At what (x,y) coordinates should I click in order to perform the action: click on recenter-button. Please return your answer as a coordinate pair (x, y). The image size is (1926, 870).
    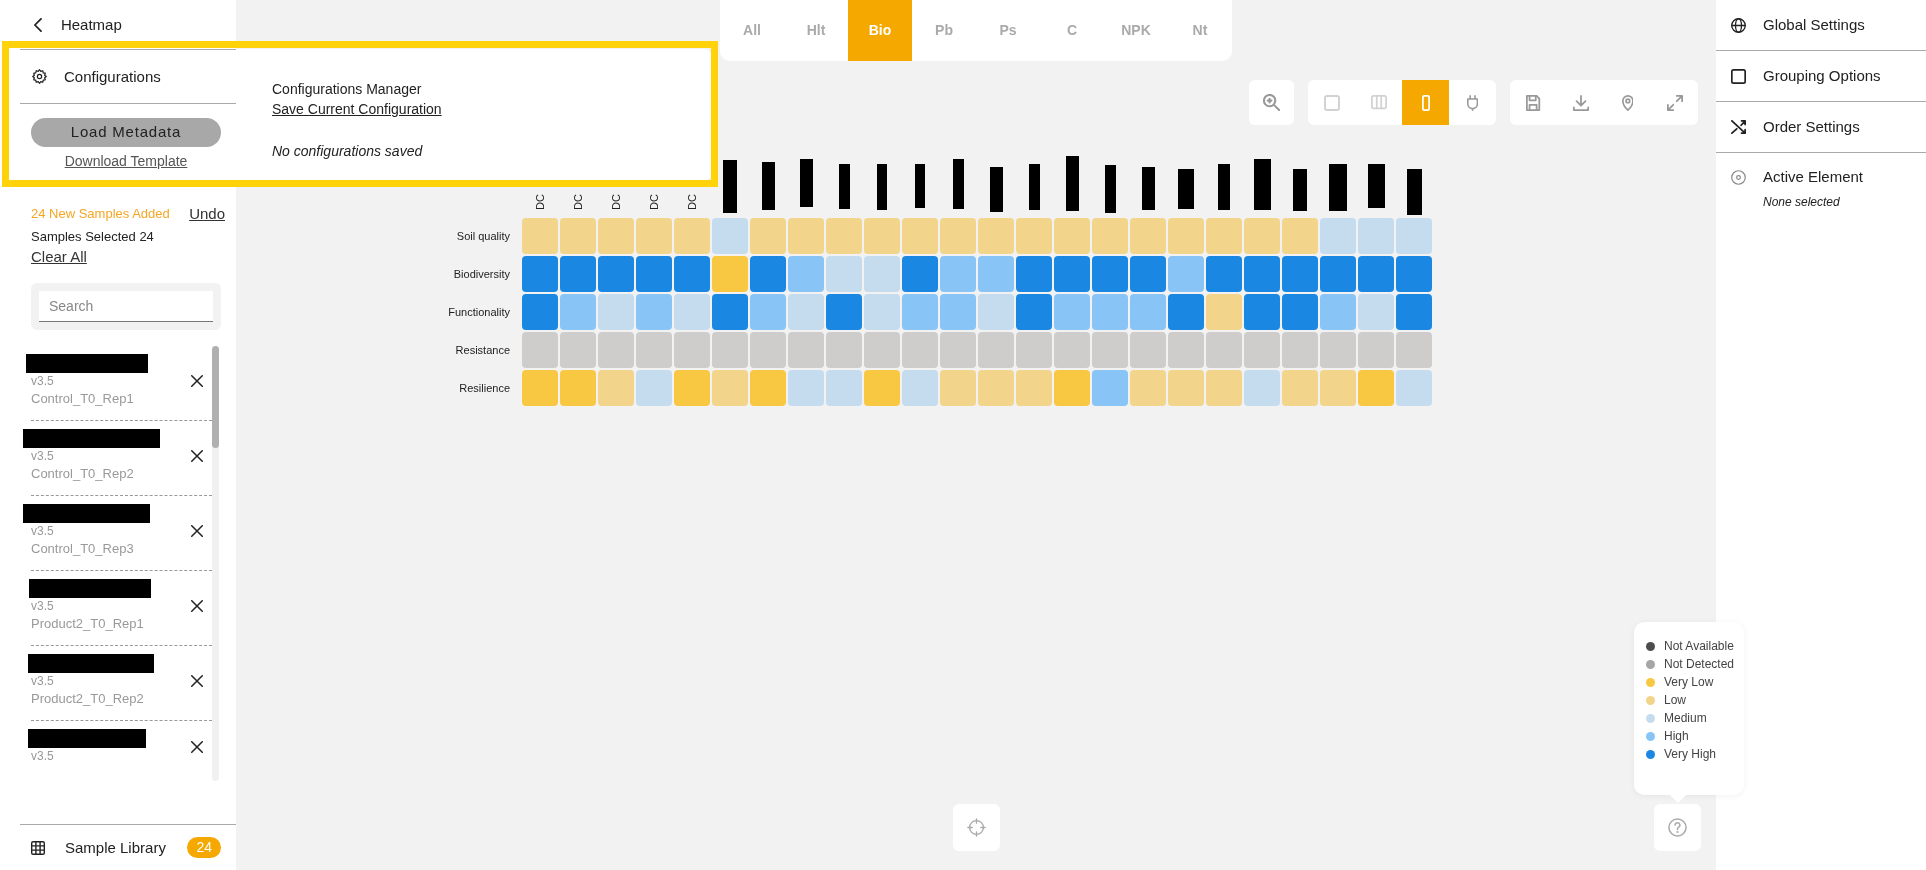
    Looking at the image, I should click on (976, 827).